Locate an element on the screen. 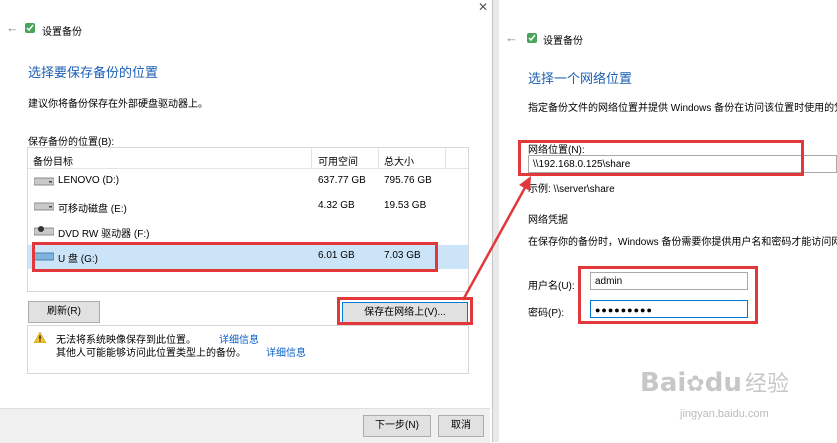 The image size is (837, 443). watermark-brand-2: du is located at coordinates (723, 383).